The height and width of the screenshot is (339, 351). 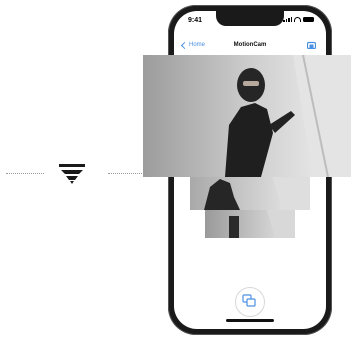 I want to click on wifi-icon, so click(x=297, y=19).